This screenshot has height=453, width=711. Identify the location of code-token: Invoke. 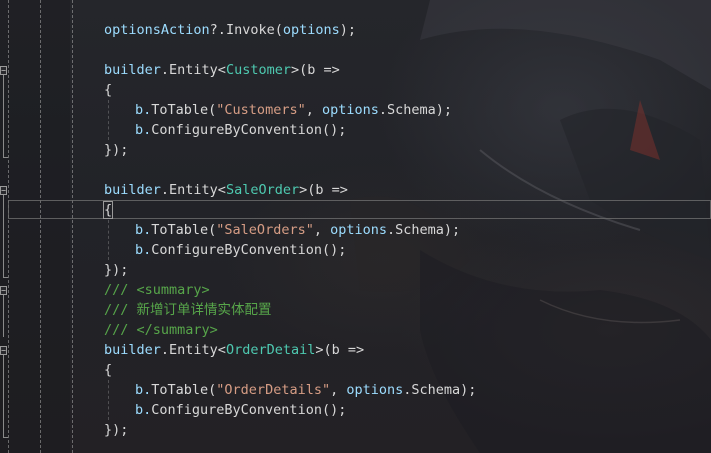
(250, 30).